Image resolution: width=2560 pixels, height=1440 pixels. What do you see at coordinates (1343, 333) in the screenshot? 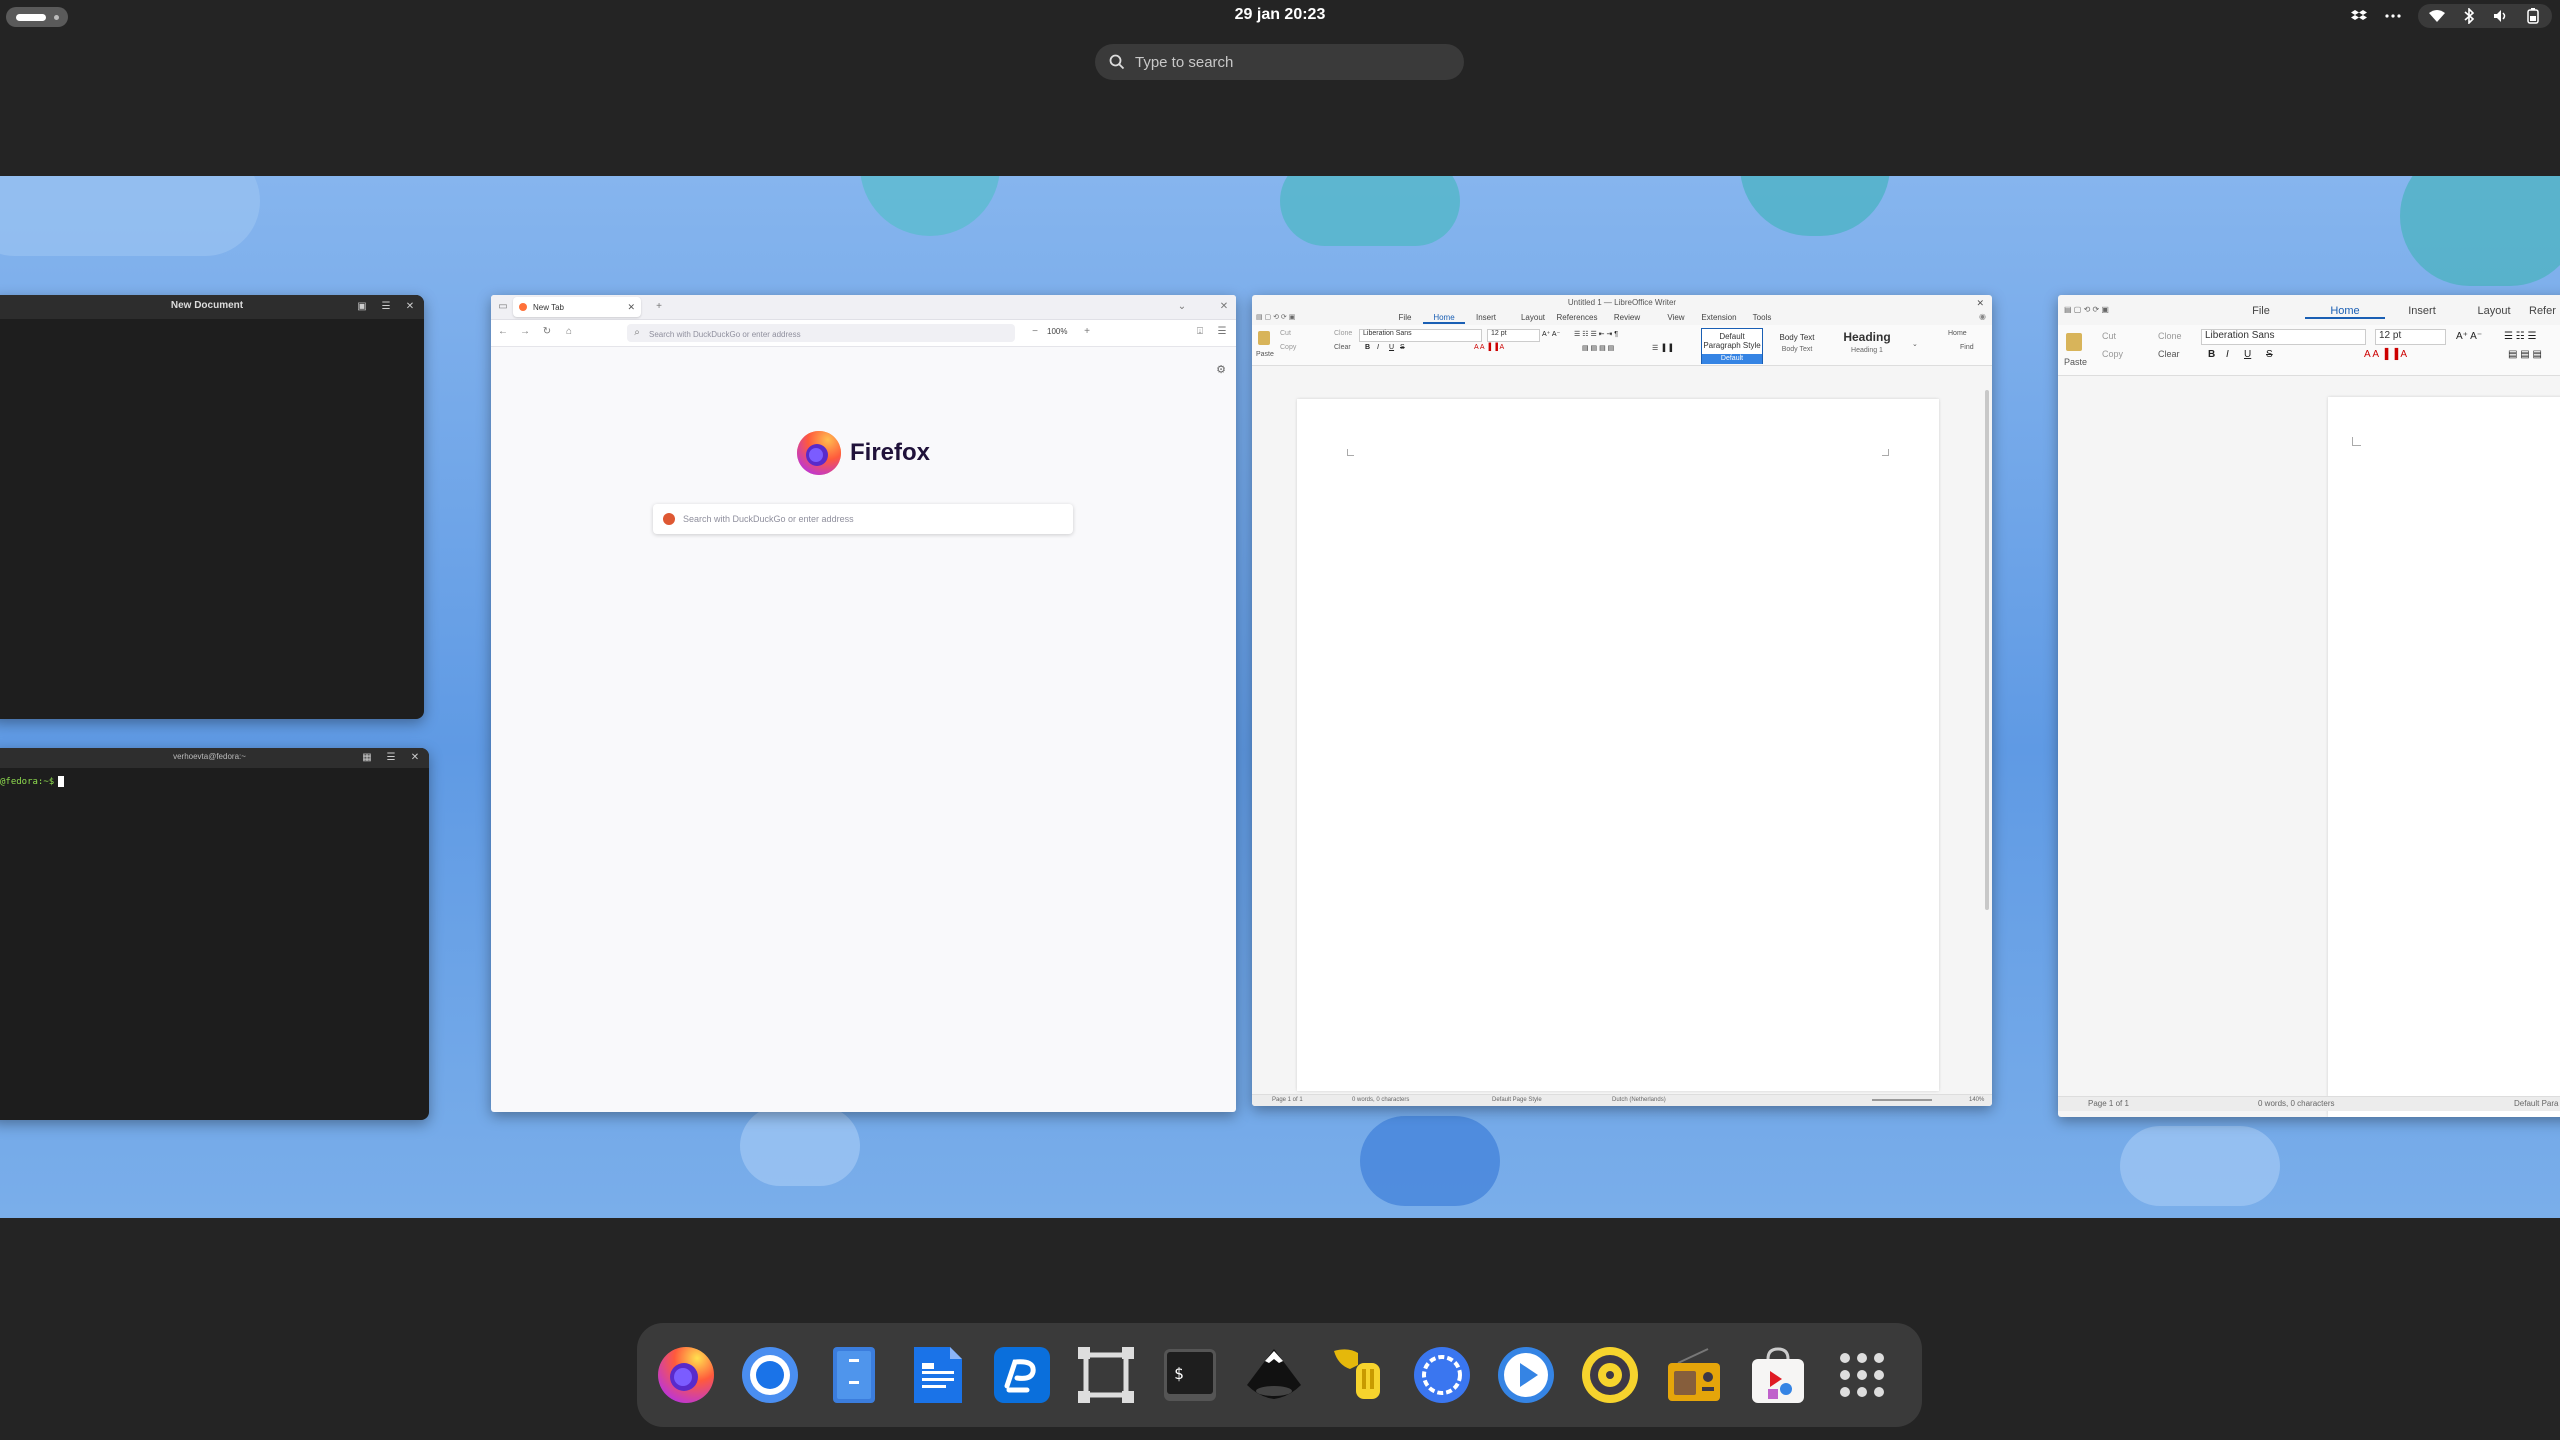
I see `clone-formatting-button: Clone` at bounding box center [1343, 333].